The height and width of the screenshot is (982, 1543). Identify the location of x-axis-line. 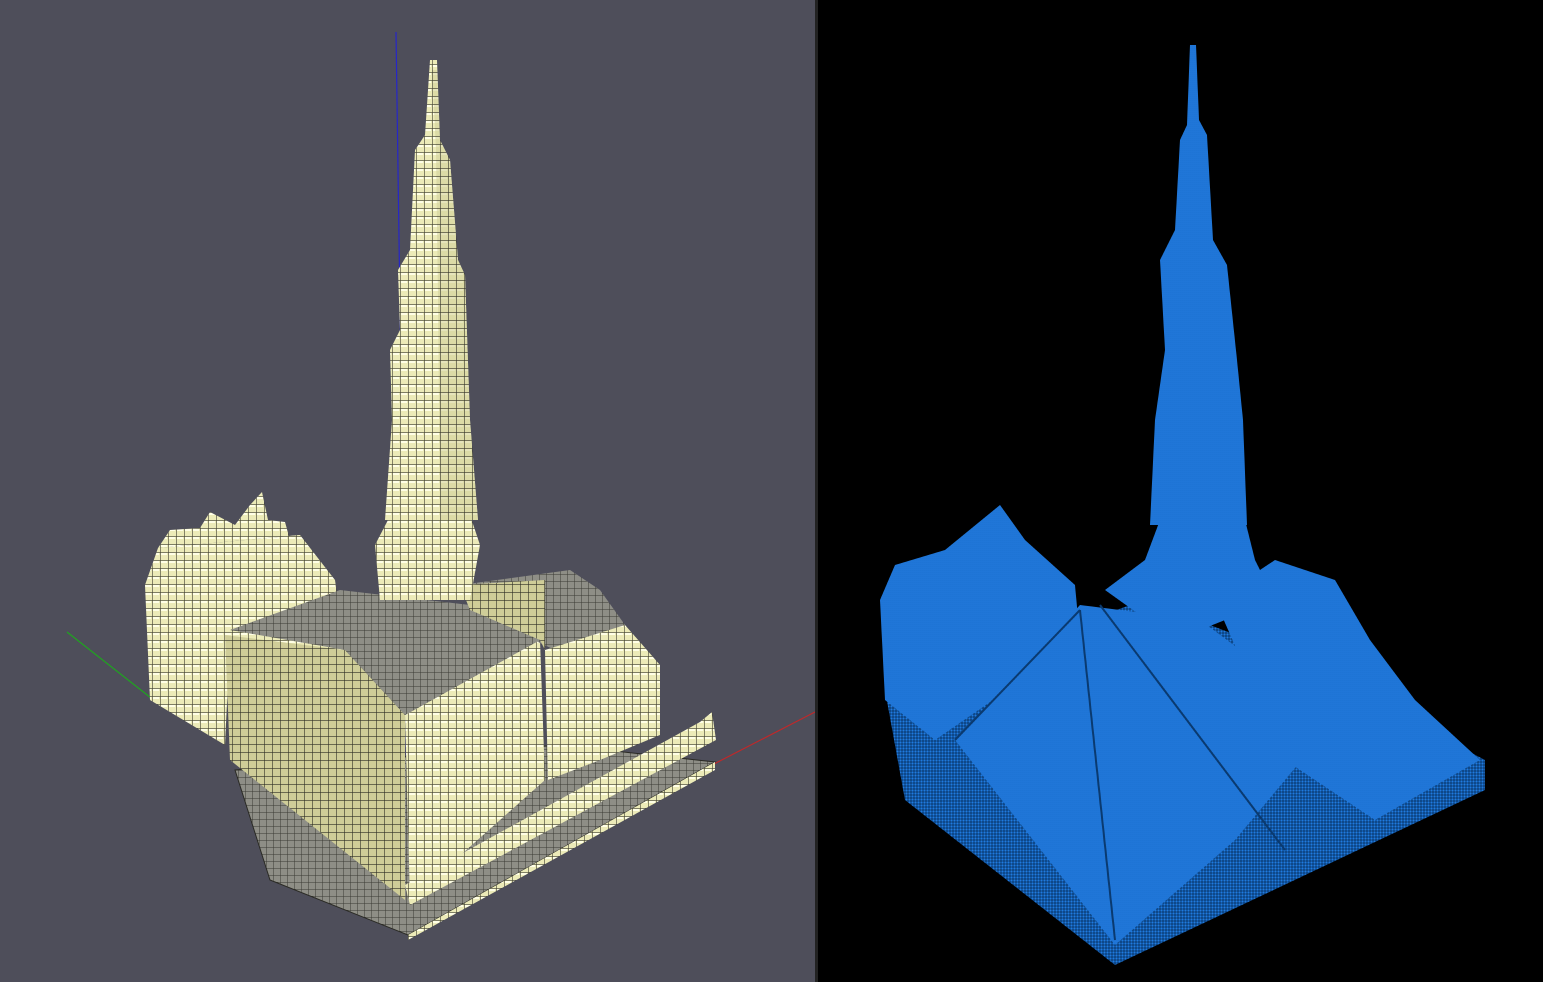
(763, 738).